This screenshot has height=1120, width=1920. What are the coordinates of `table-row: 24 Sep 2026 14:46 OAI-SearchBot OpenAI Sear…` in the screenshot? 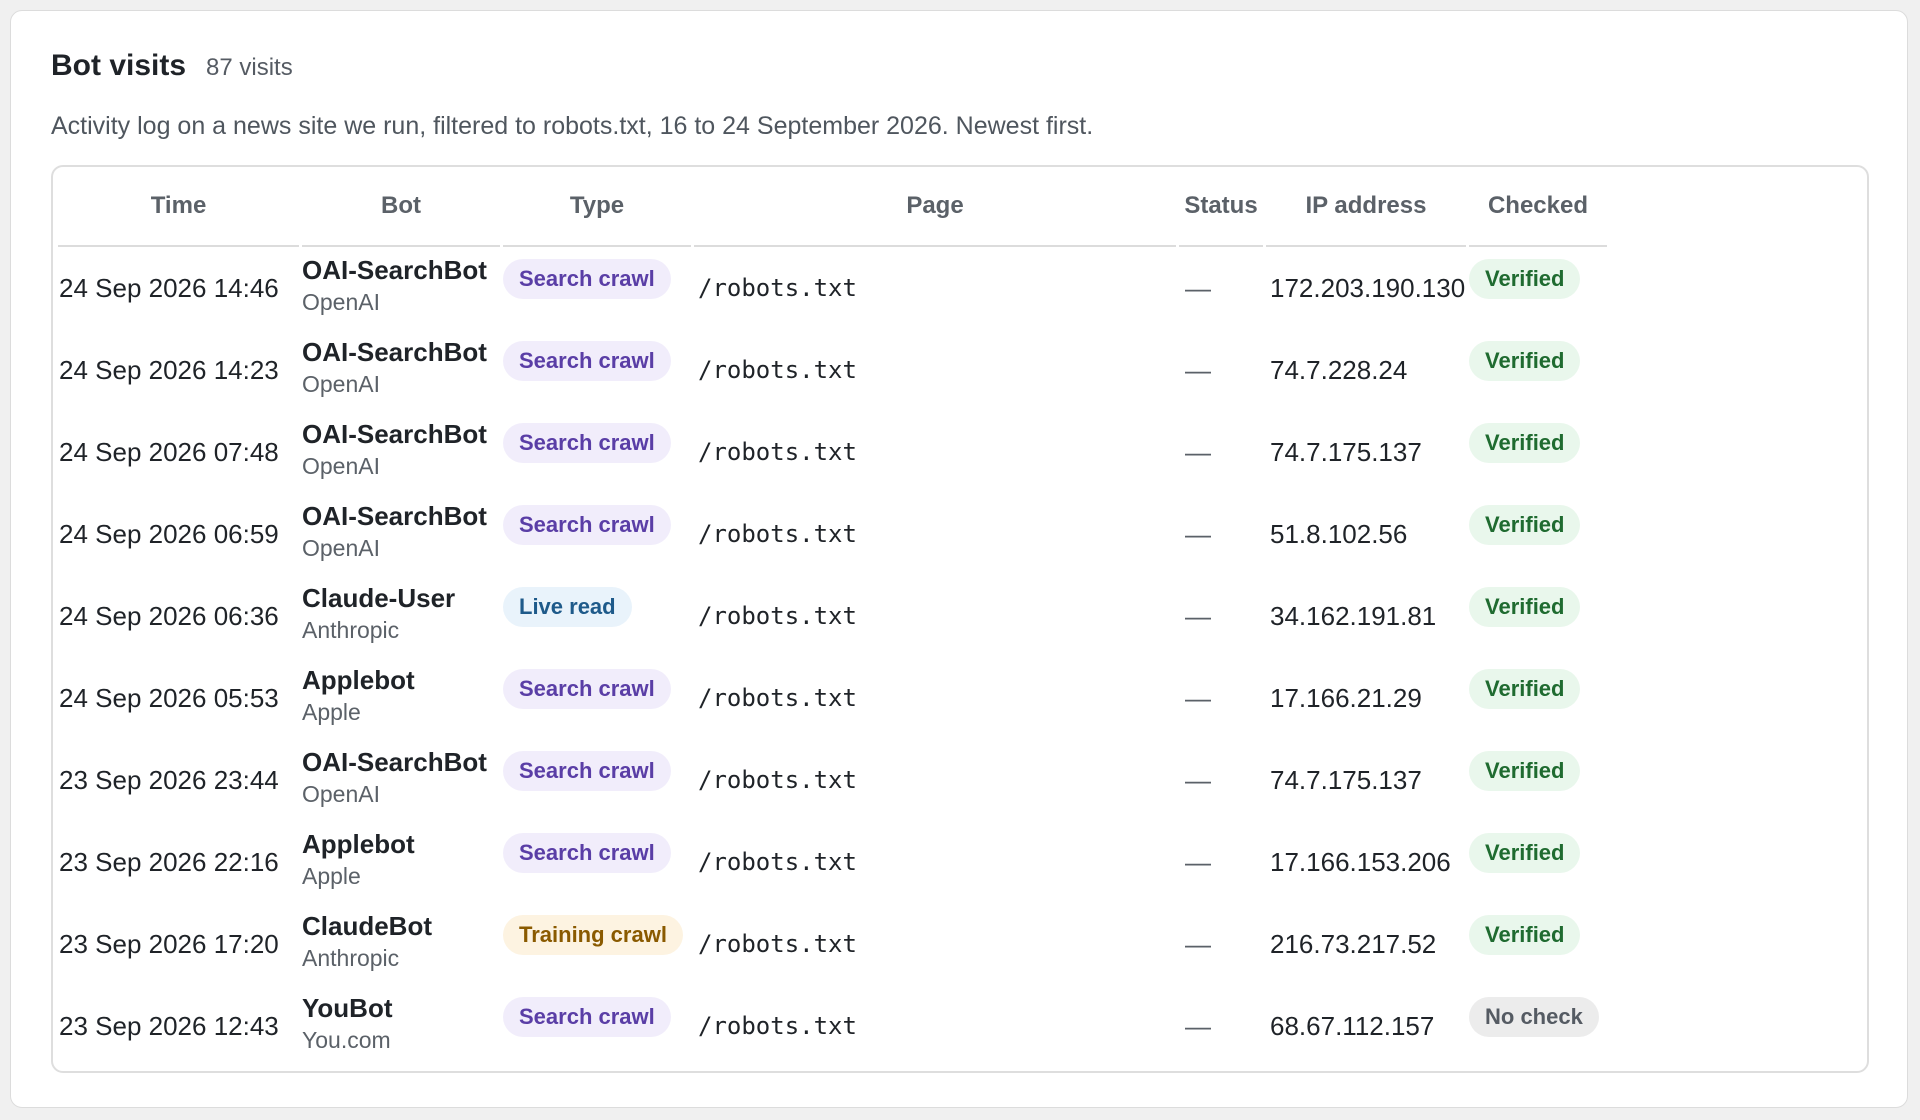 It's located at (832, 288).